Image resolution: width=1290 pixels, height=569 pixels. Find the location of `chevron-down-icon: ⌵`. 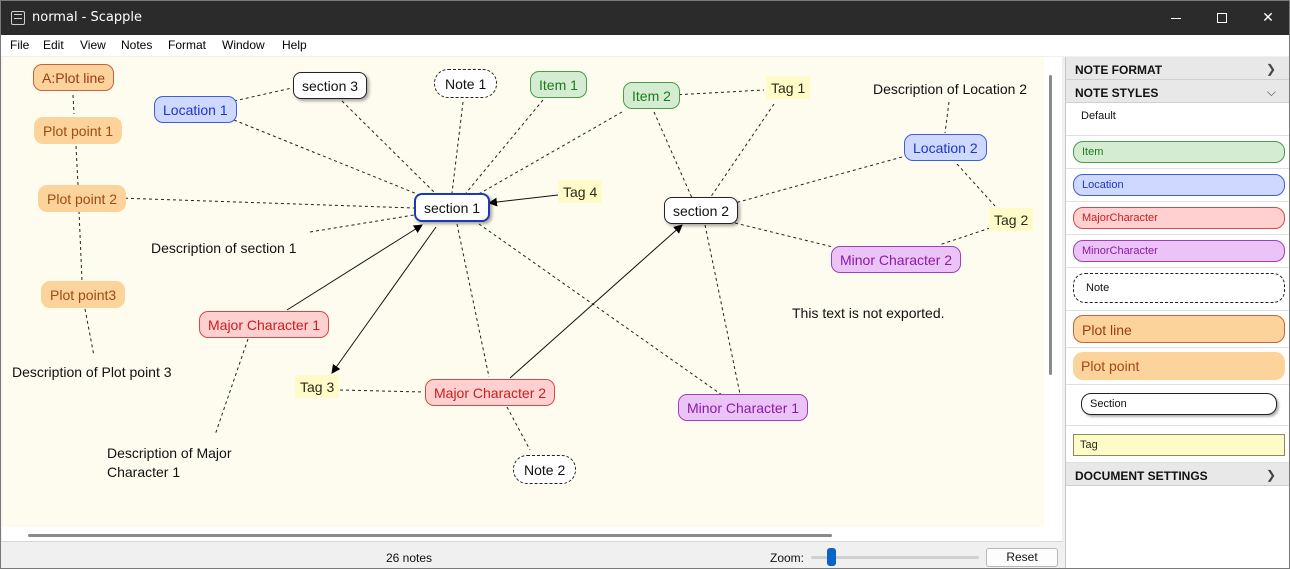

chevron-down-icon: ⌵ is located at coordinates (1271, 92).